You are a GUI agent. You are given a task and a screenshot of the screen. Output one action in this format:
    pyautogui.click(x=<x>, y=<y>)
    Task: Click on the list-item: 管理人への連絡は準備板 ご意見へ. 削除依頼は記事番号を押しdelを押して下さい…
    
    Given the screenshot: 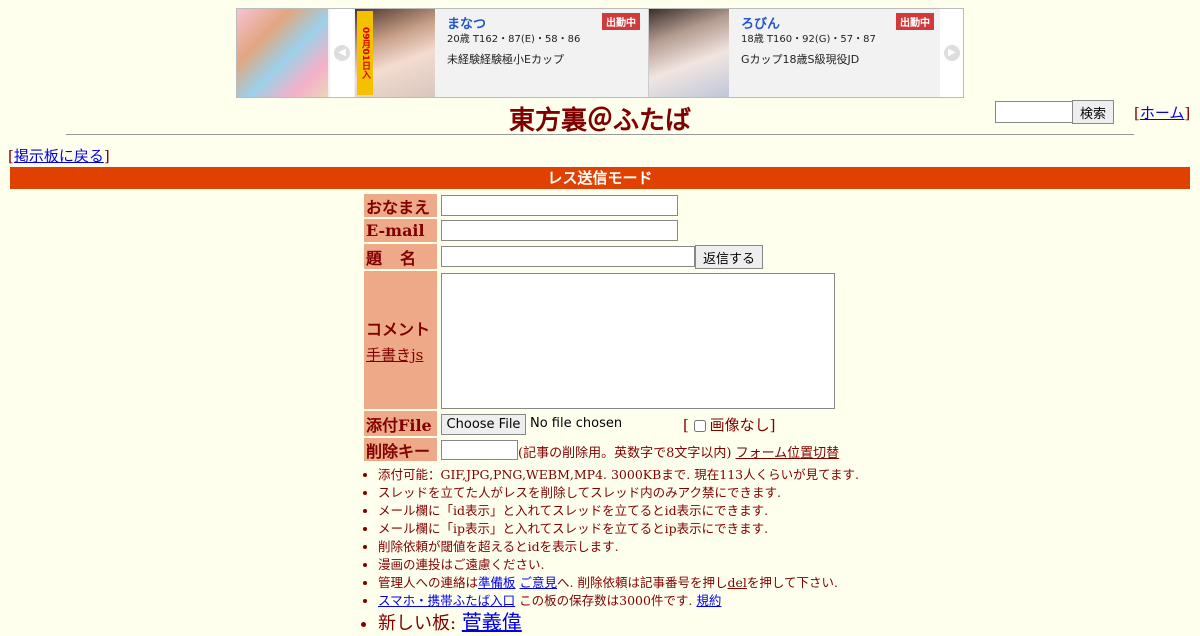 What is the action you would take?
    pyautogui.click(x=618, y=583)
    